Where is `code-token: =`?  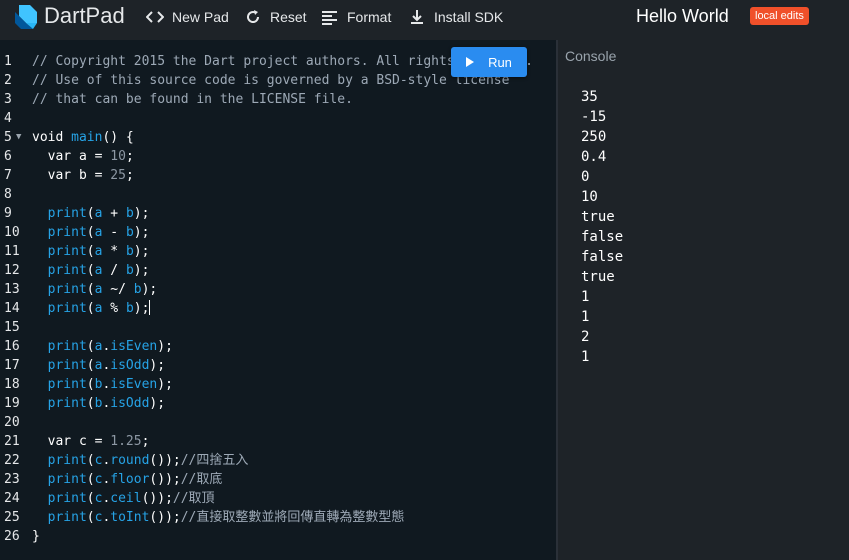 code-token: = is located at coordinates (98, 175).